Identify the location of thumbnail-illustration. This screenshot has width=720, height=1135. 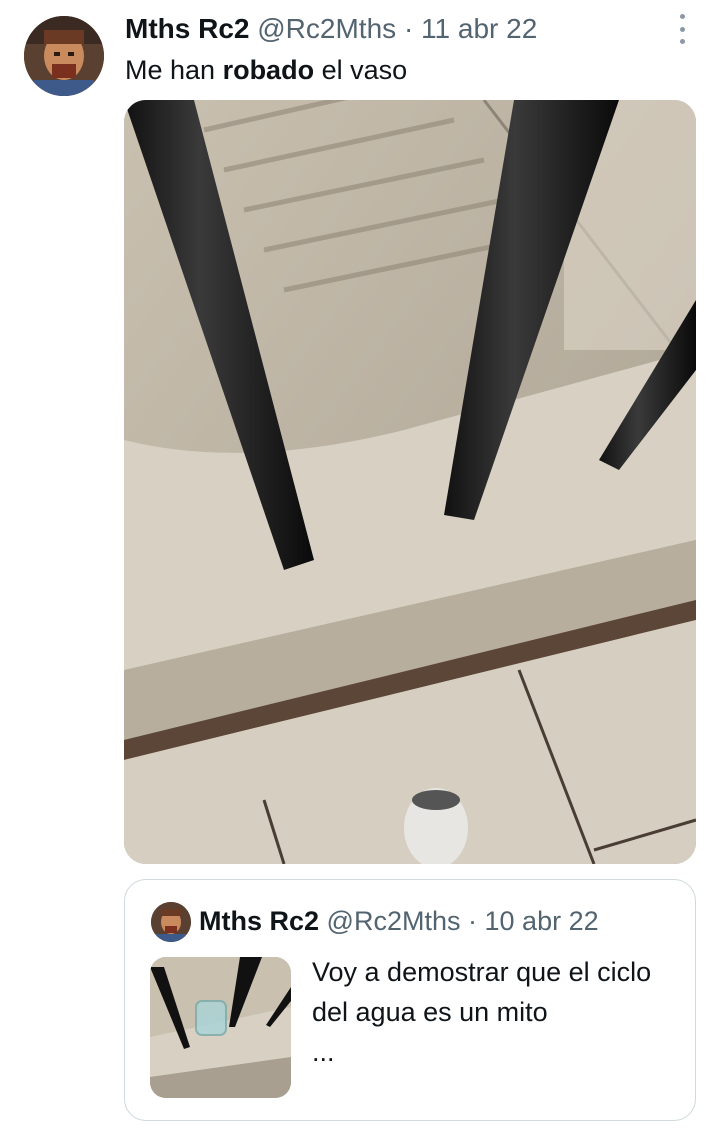
(220, 1027).